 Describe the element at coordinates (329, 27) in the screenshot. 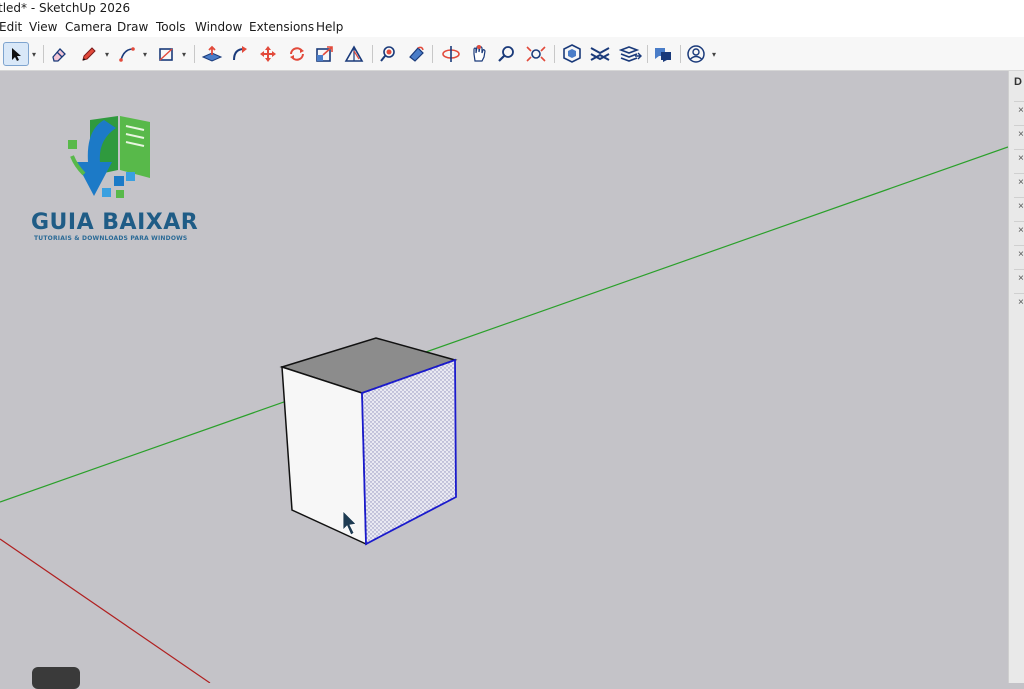

I see `menu-help: Help` at that location.